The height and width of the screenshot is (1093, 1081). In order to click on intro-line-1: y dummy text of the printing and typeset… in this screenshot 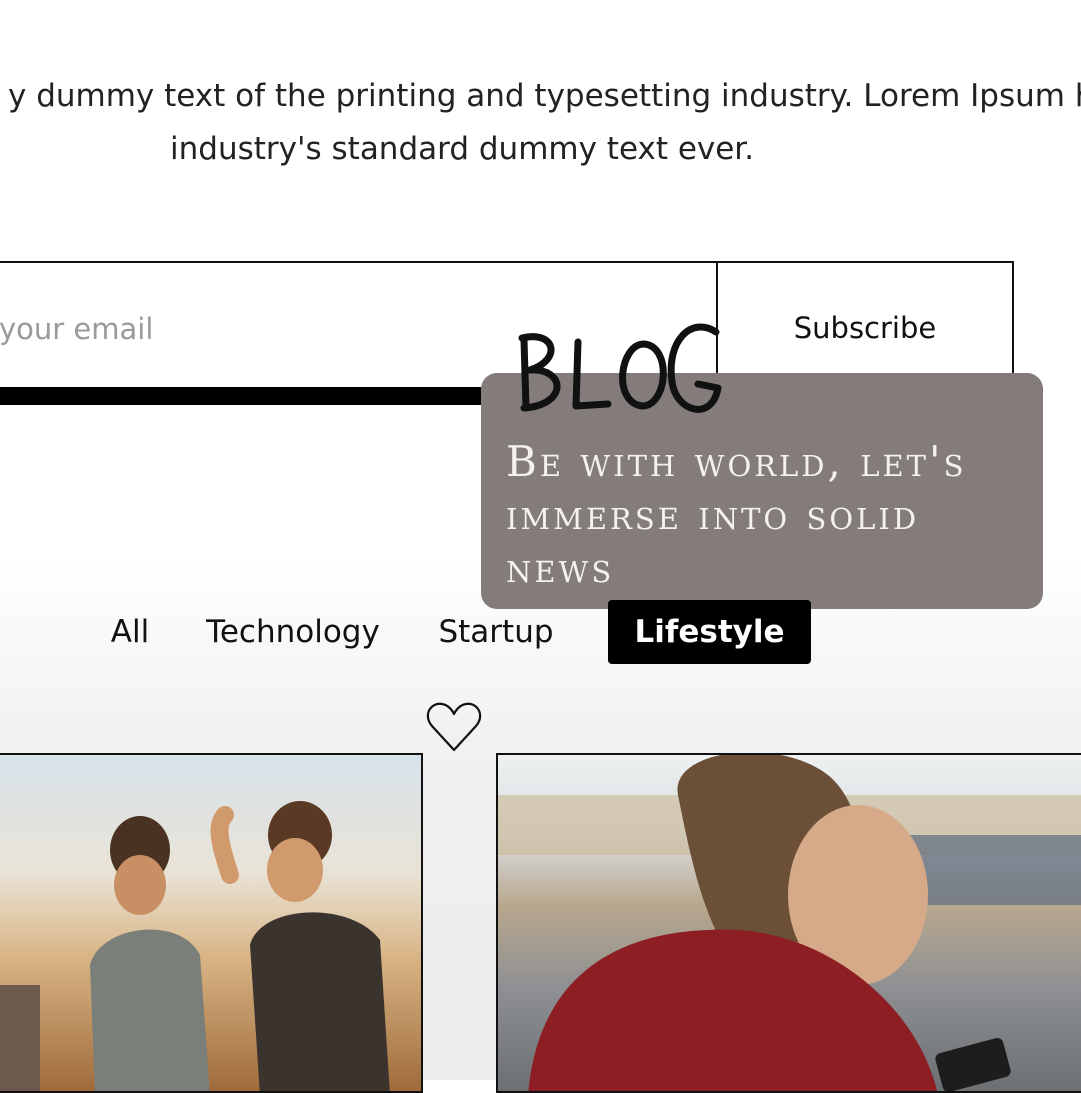, I will do `click(544, 96)`.